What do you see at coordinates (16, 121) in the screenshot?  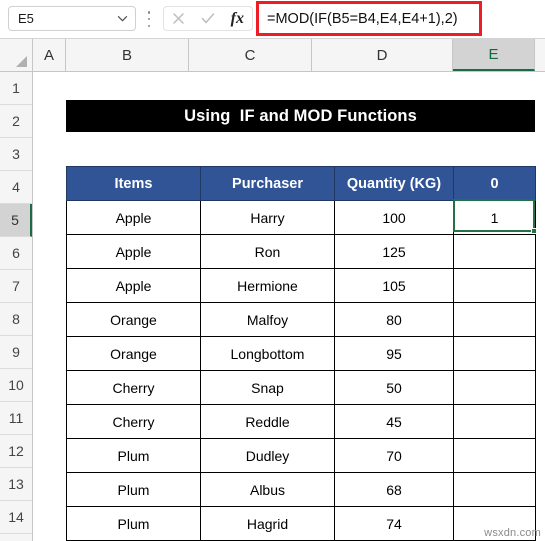 I see `row-header-2: 2` at bounding box center [16, 121].